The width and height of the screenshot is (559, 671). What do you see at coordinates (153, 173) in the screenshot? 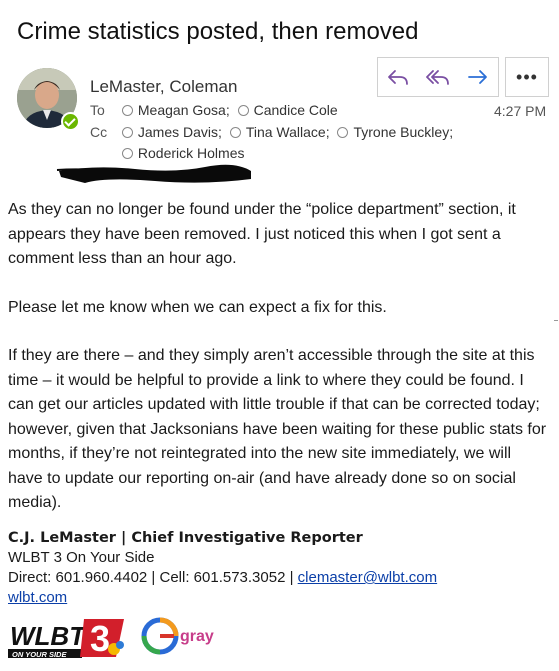
I see `redaction-scribble` at bounding box center [153, 173].